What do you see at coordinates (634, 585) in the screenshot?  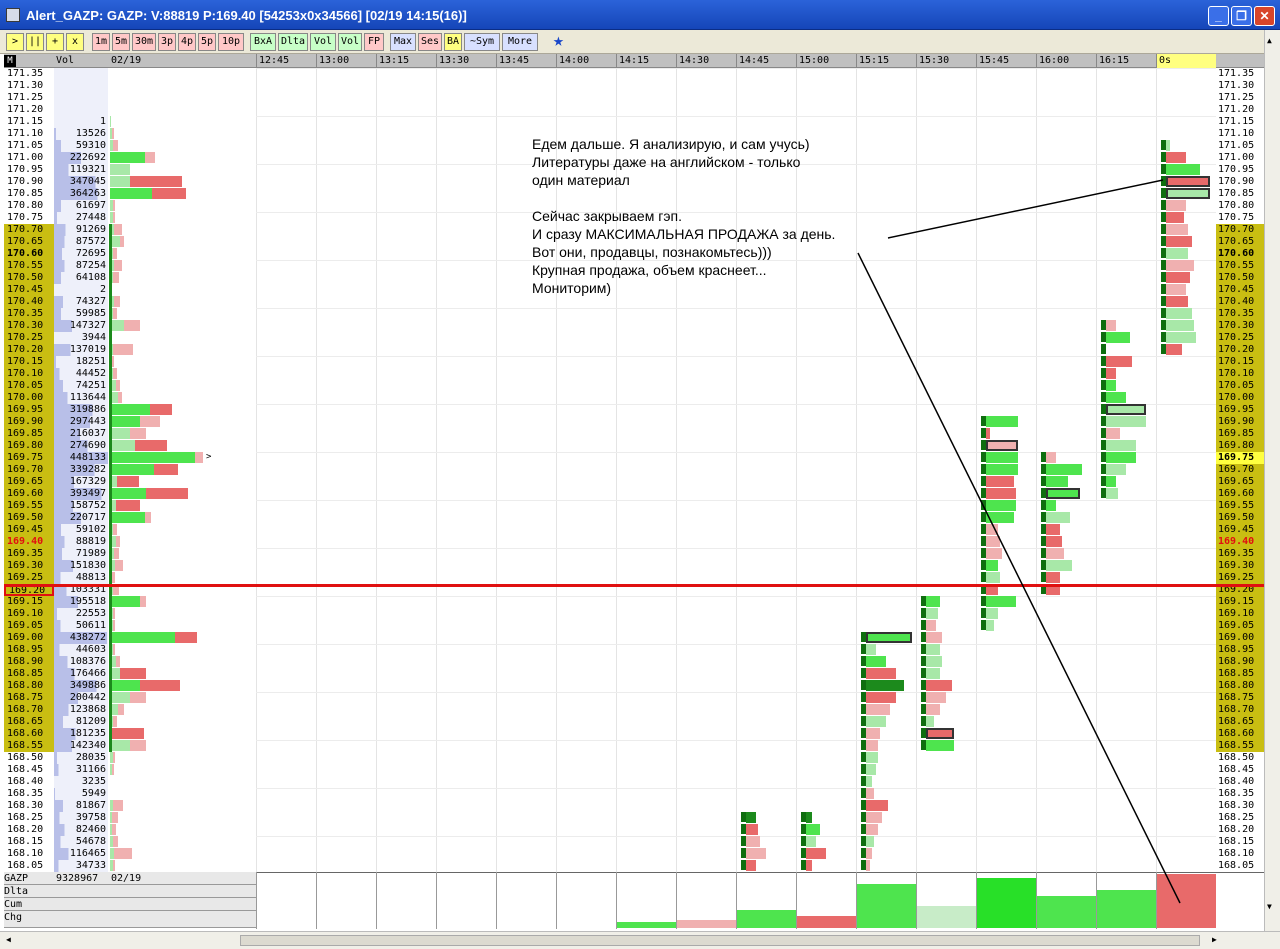 I see `price-level-line` at bounding box center [634, 585].